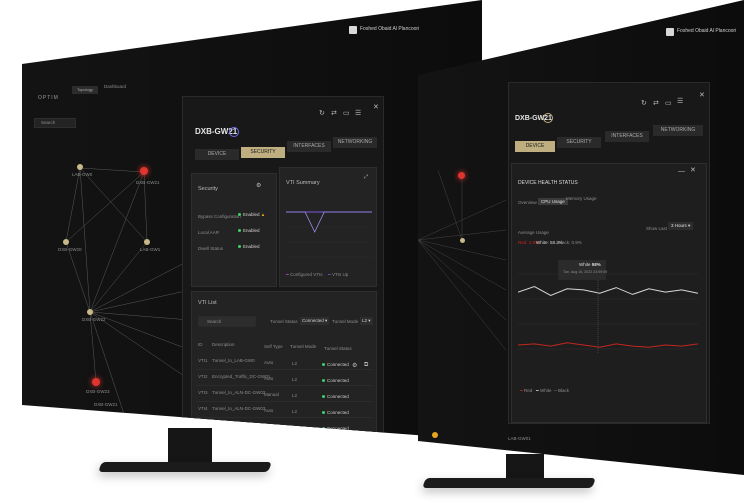 The width and height of the screenshot is (744, 503). Describe the element at coordinates (435, 435) in the screenshot. I see `node-warn` at that location.